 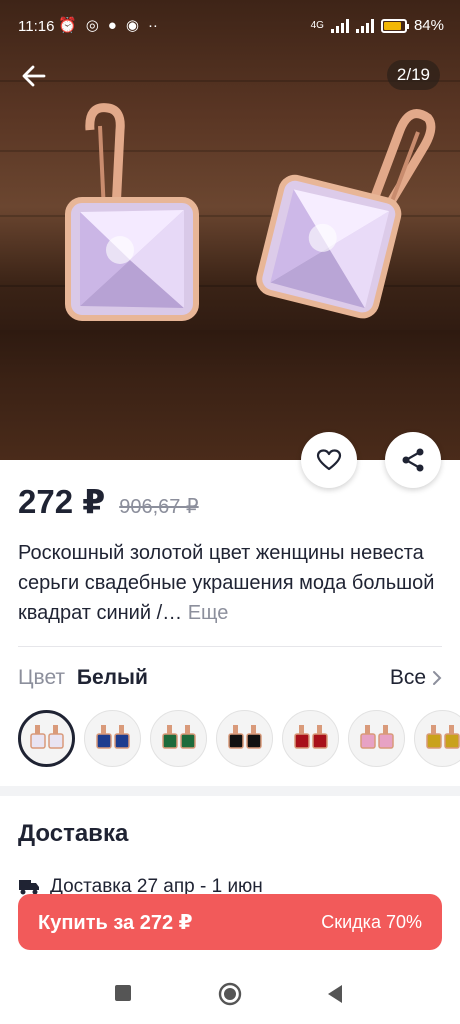 What do you see at coordinates (152, 25) in the screenshot?
I see `more-dots-icon: ··` at bounding box center [152, 25].